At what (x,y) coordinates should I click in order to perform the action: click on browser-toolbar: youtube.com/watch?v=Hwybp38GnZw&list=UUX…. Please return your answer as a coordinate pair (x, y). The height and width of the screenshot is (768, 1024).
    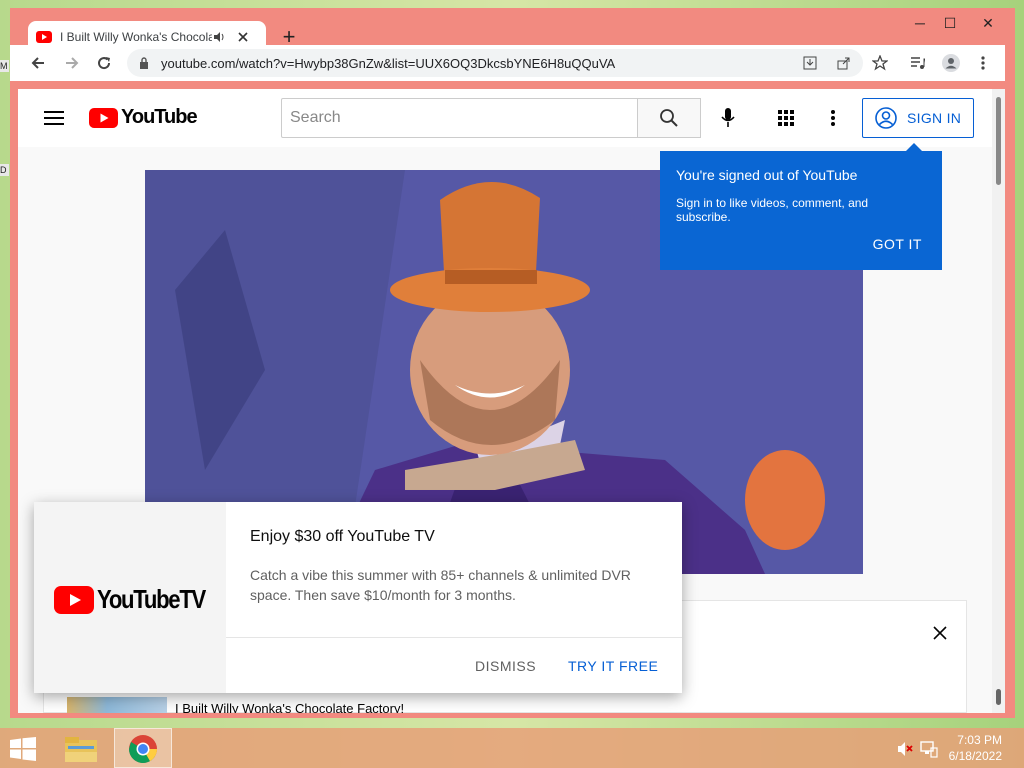
    Looking at the image, I should click on (507, 63).